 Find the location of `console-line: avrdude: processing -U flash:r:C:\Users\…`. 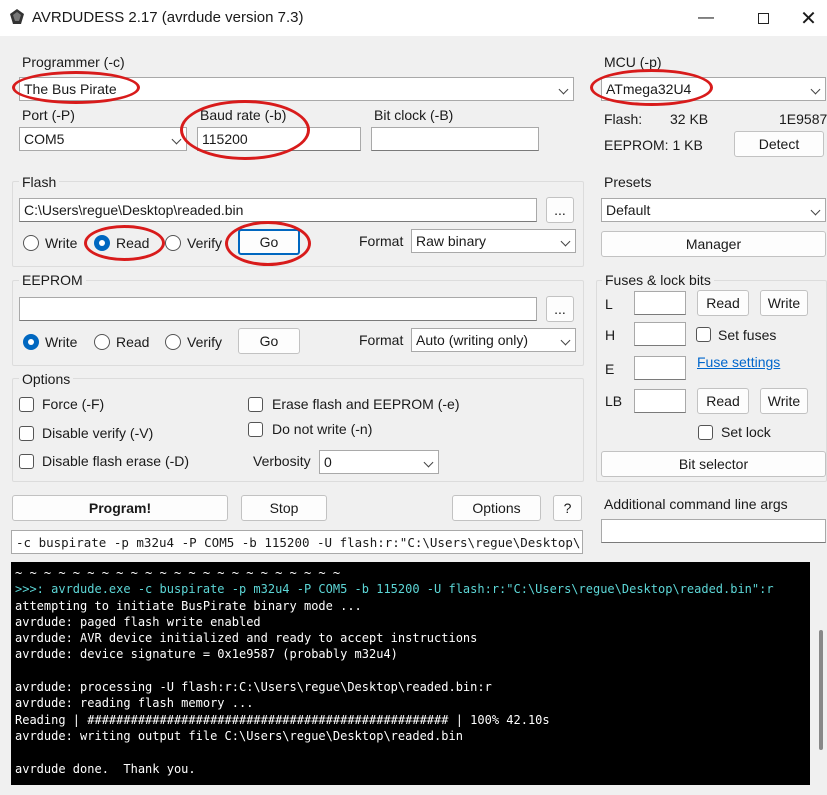

console-line: avrdude: processing -U flash:r:C:\Users\… is located at coordinates (253, 687).